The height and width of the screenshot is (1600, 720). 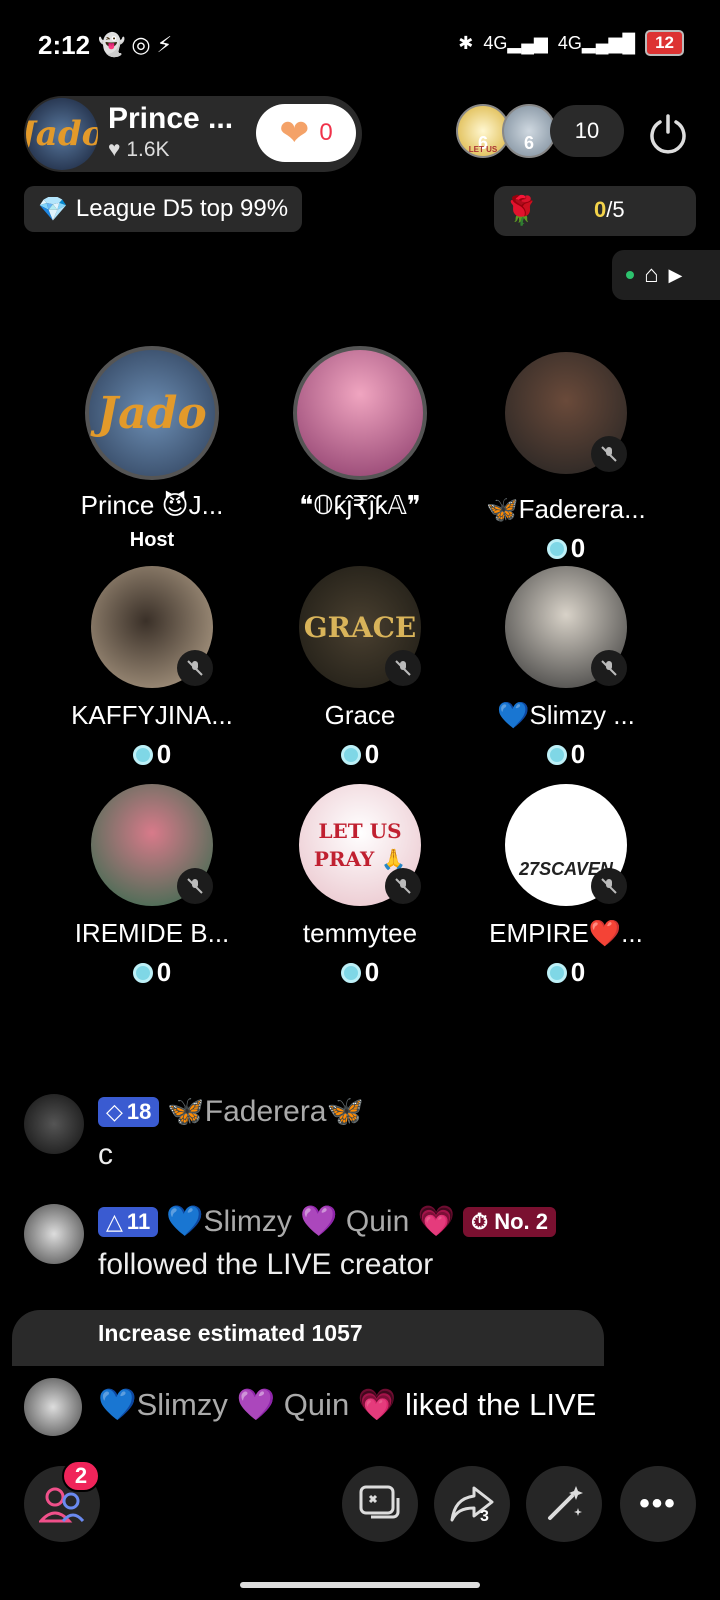 I want to click on seat-6: 💙Slimzy ... 0, so click(x=566, y=668).